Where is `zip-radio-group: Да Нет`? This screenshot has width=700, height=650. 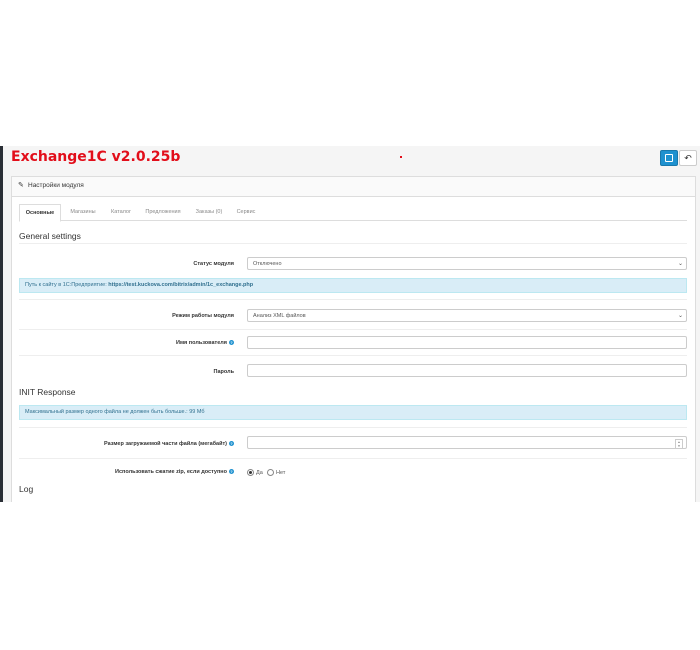 zip-radio-group: Да Нет is located at coordinates (287, 474).